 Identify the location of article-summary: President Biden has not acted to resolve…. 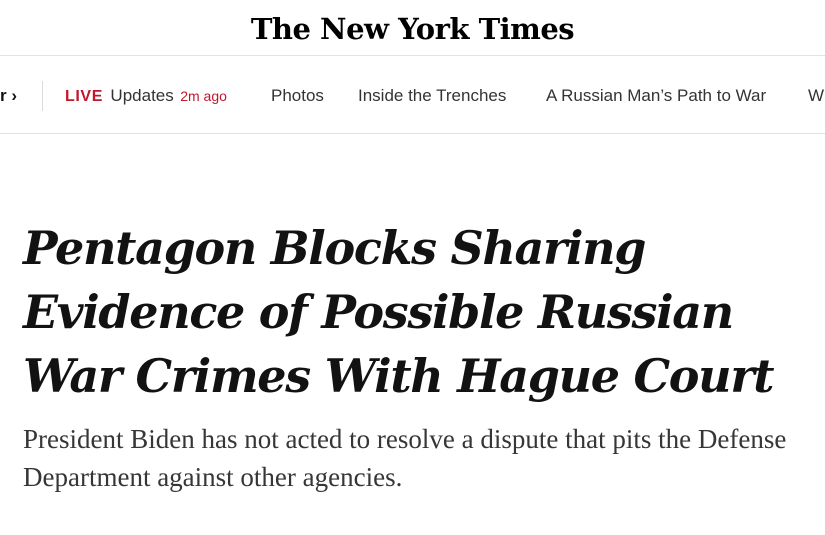
(405, 458).